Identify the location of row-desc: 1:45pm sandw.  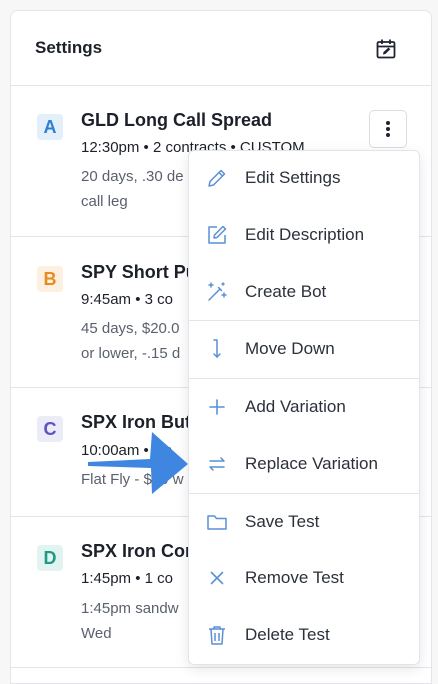
(130, 608).